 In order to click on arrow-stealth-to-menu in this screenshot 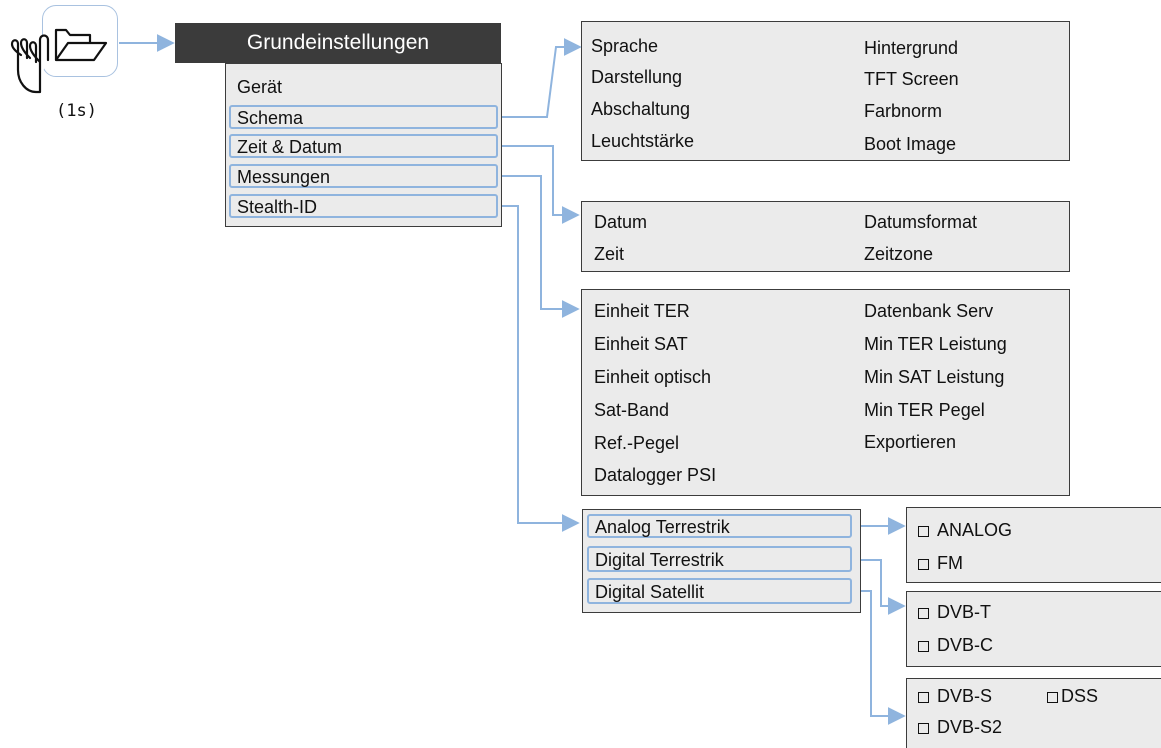, I will do `click(539, 368)`.